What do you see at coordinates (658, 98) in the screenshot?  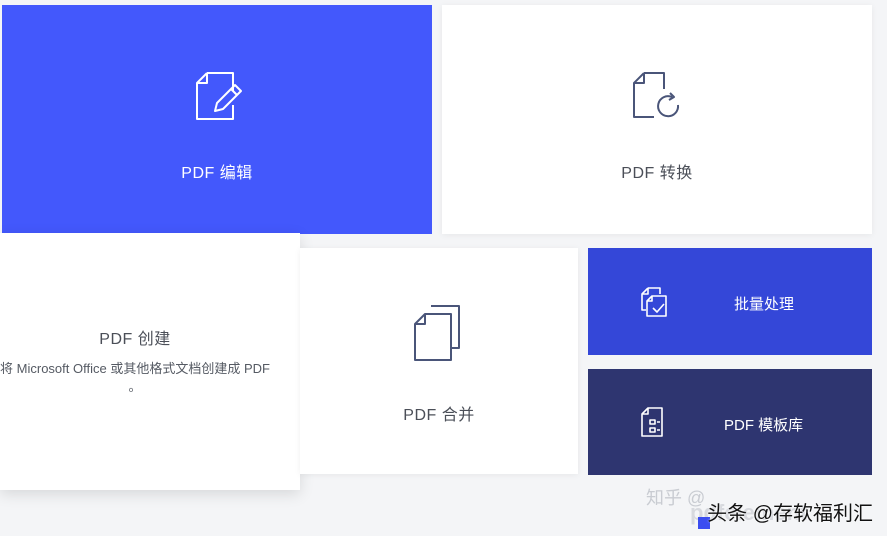 I see `document-convert-icon` at bounding box center [658, 98].